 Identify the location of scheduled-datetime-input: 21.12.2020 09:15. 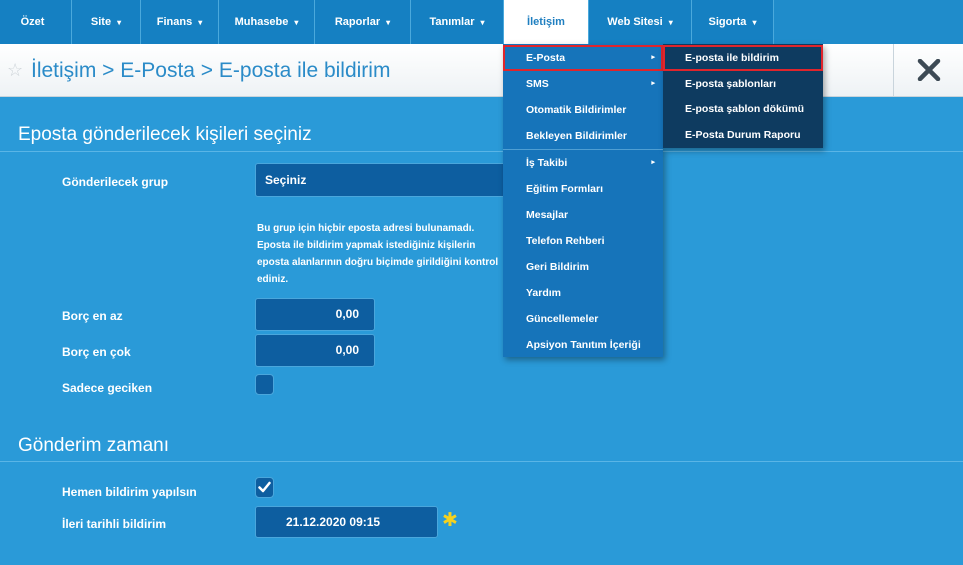
(346, 522).